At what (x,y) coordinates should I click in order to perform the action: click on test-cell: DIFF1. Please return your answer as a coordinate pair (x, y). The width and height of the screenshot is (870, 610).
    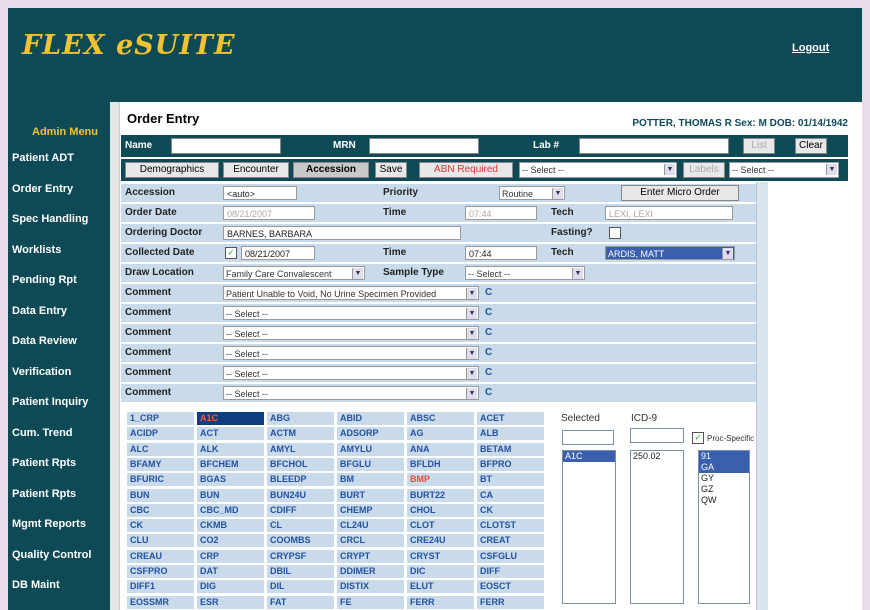
    Looking at the image, I should click on (160, 587).